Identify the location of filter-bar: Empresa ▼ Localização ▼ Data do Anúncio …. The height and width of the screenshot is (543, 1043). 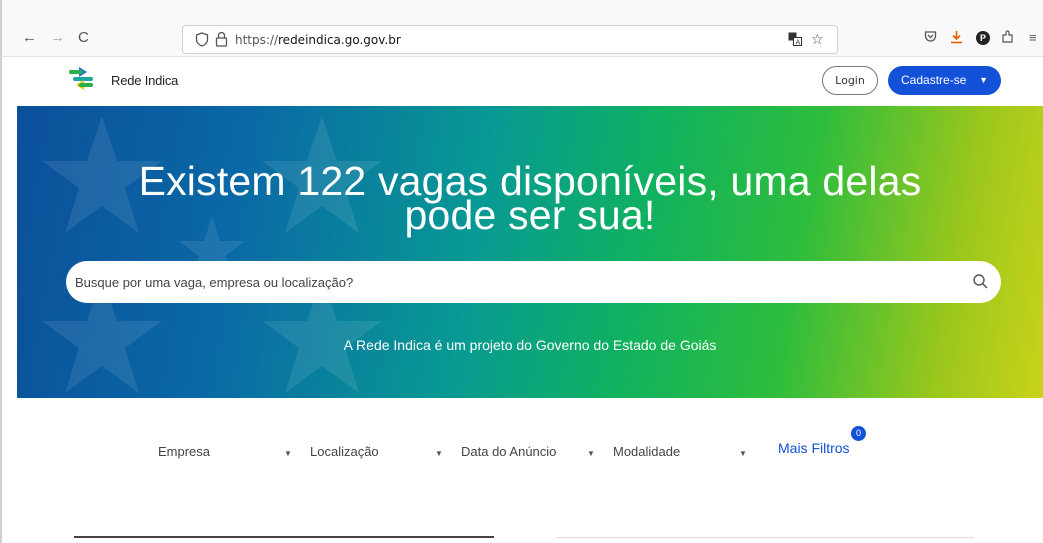
(521, 450).